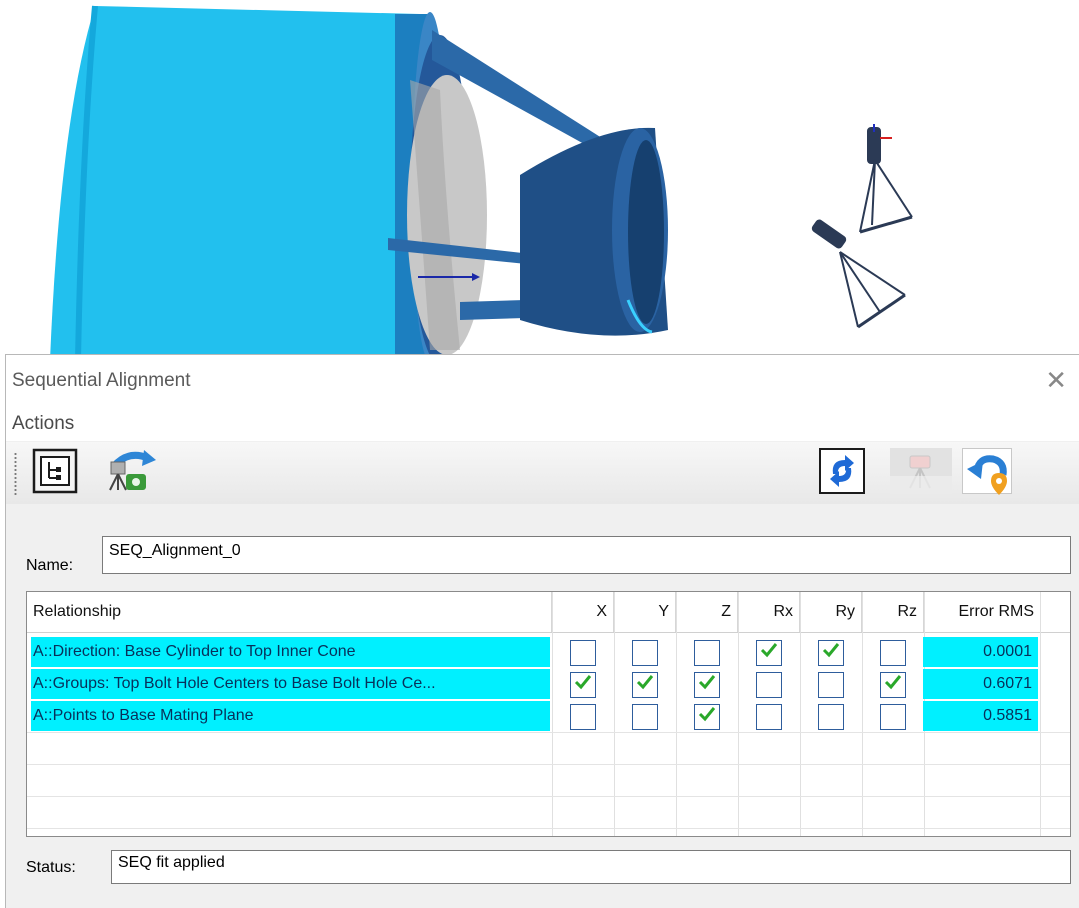 This screenshot has width=1079, height=908. What do you see at coordinates (583, 612) in the screenshot?
I see `col-x: X` at bounding box center [583, 612].